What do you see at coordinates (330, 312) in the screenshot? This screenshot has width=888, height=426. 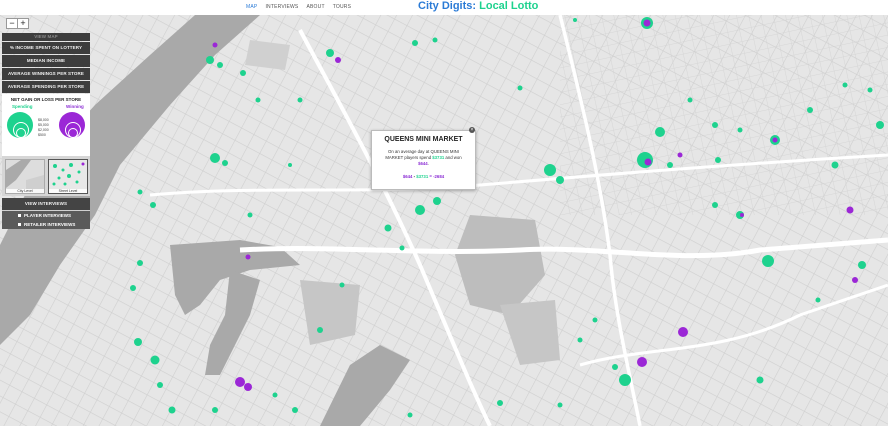 I see `industrial-area` at bounding box center [330, 312].